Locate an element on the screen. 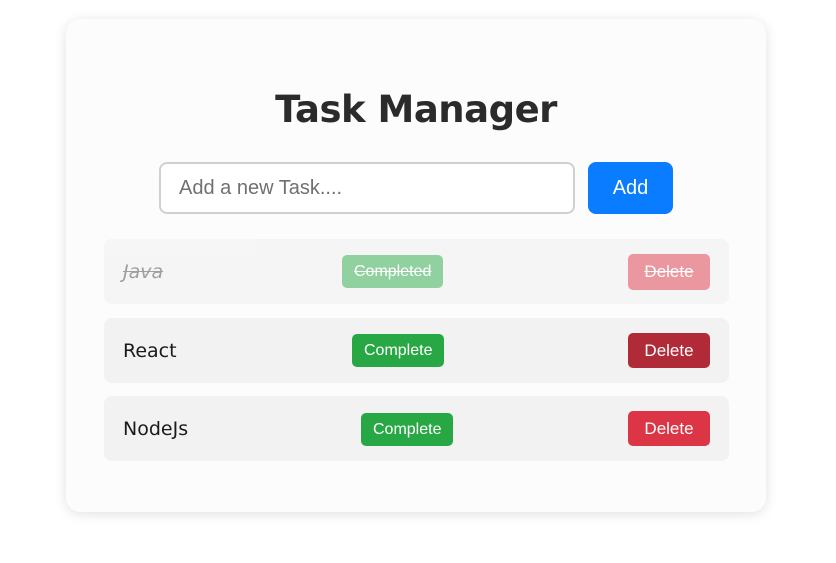 This screenshot has height=563, width=836. page-title: Task Manager is located at coordinates (416, 109).